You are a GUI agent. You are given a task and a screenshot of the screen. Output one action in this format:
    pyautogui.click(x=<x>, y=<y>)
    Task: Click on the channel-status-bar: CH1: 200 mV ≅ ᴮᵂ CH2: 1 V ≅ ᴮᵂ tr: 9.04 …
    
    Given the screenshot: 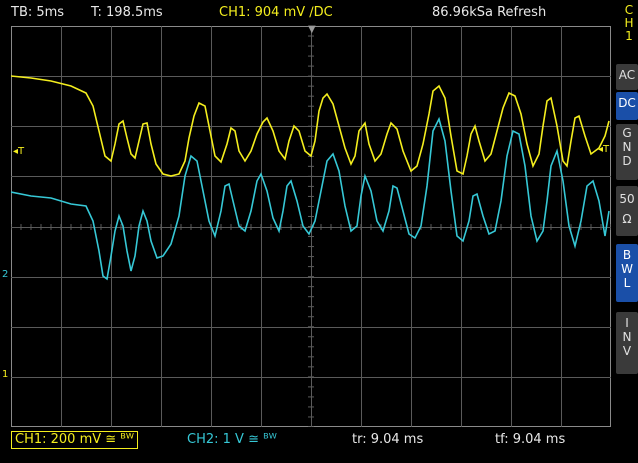 What is the action you would take?
    pyautogui.click(x=319, y=445)
    